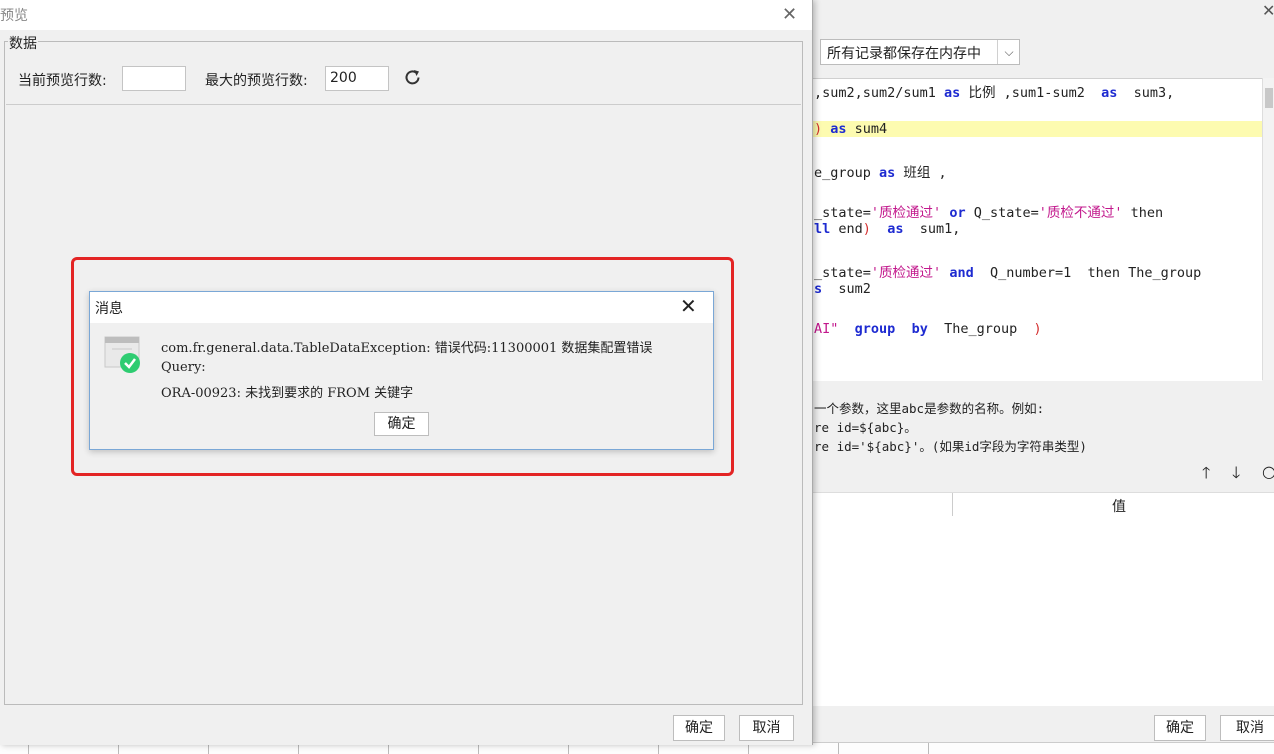 The image size is (1274, 754). I want to click on dialog-ok-button: 确定, so click(401, 424).